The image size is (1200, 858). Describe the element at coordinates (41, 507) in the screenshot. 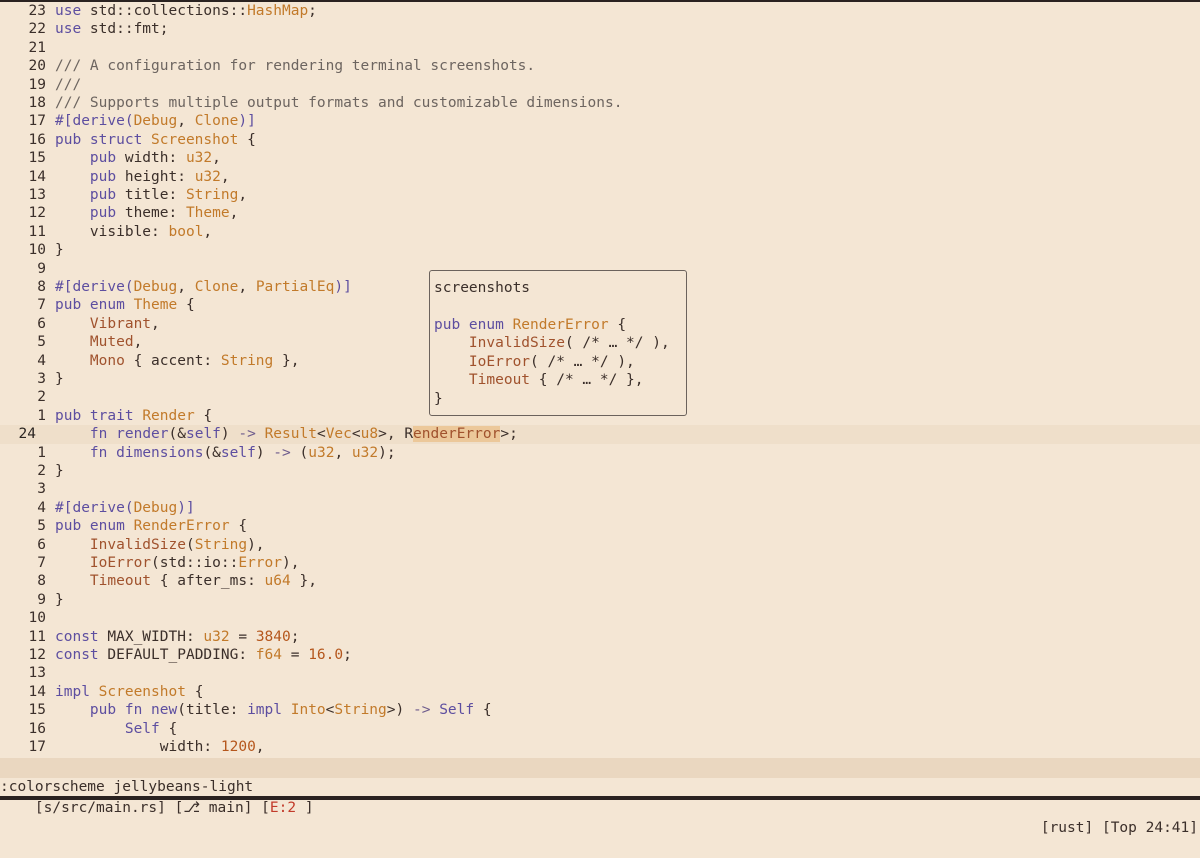

I see `line-number: 4` at that location.